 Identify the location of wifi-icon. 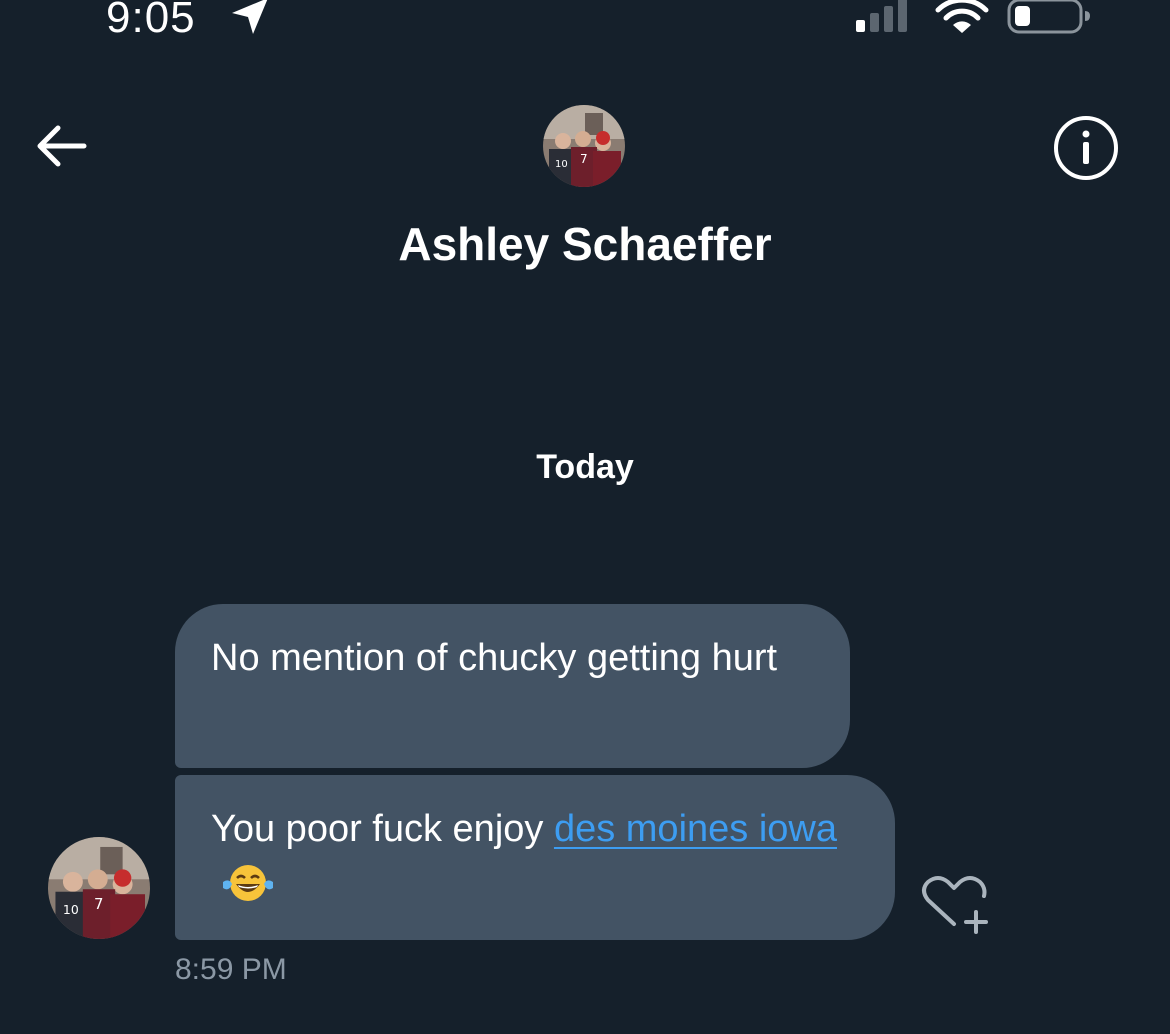
(962, 16).